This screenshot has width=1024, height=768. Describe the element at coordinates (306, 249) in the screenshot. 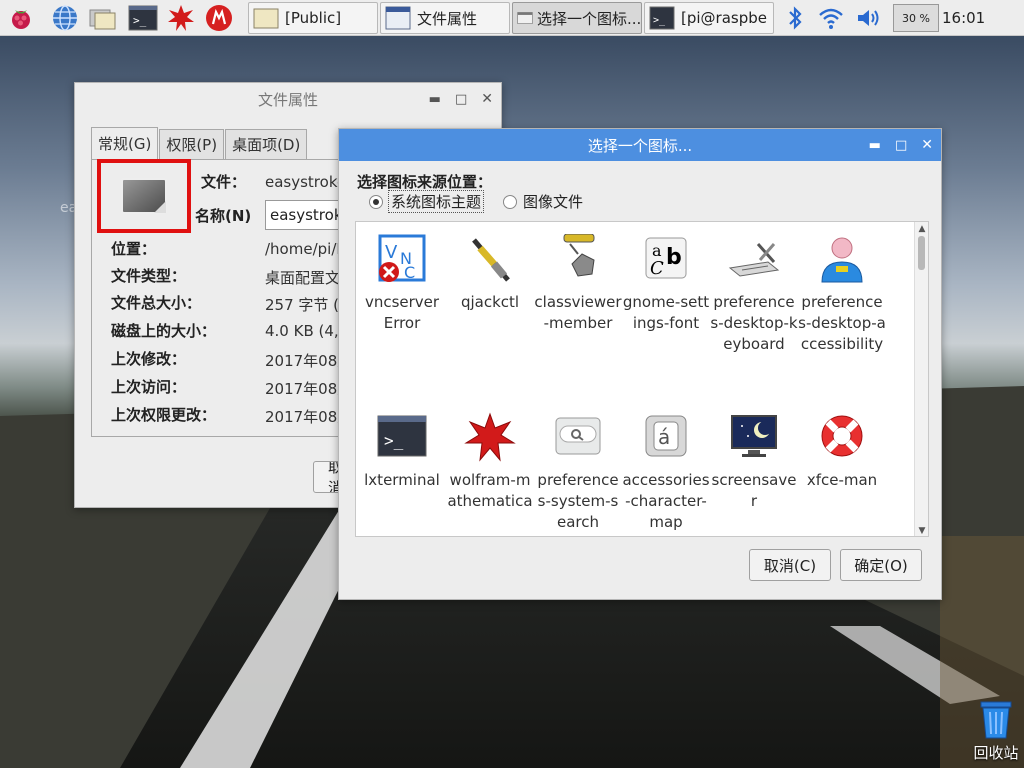

I see `location-value: /home/pi/D` at that location.